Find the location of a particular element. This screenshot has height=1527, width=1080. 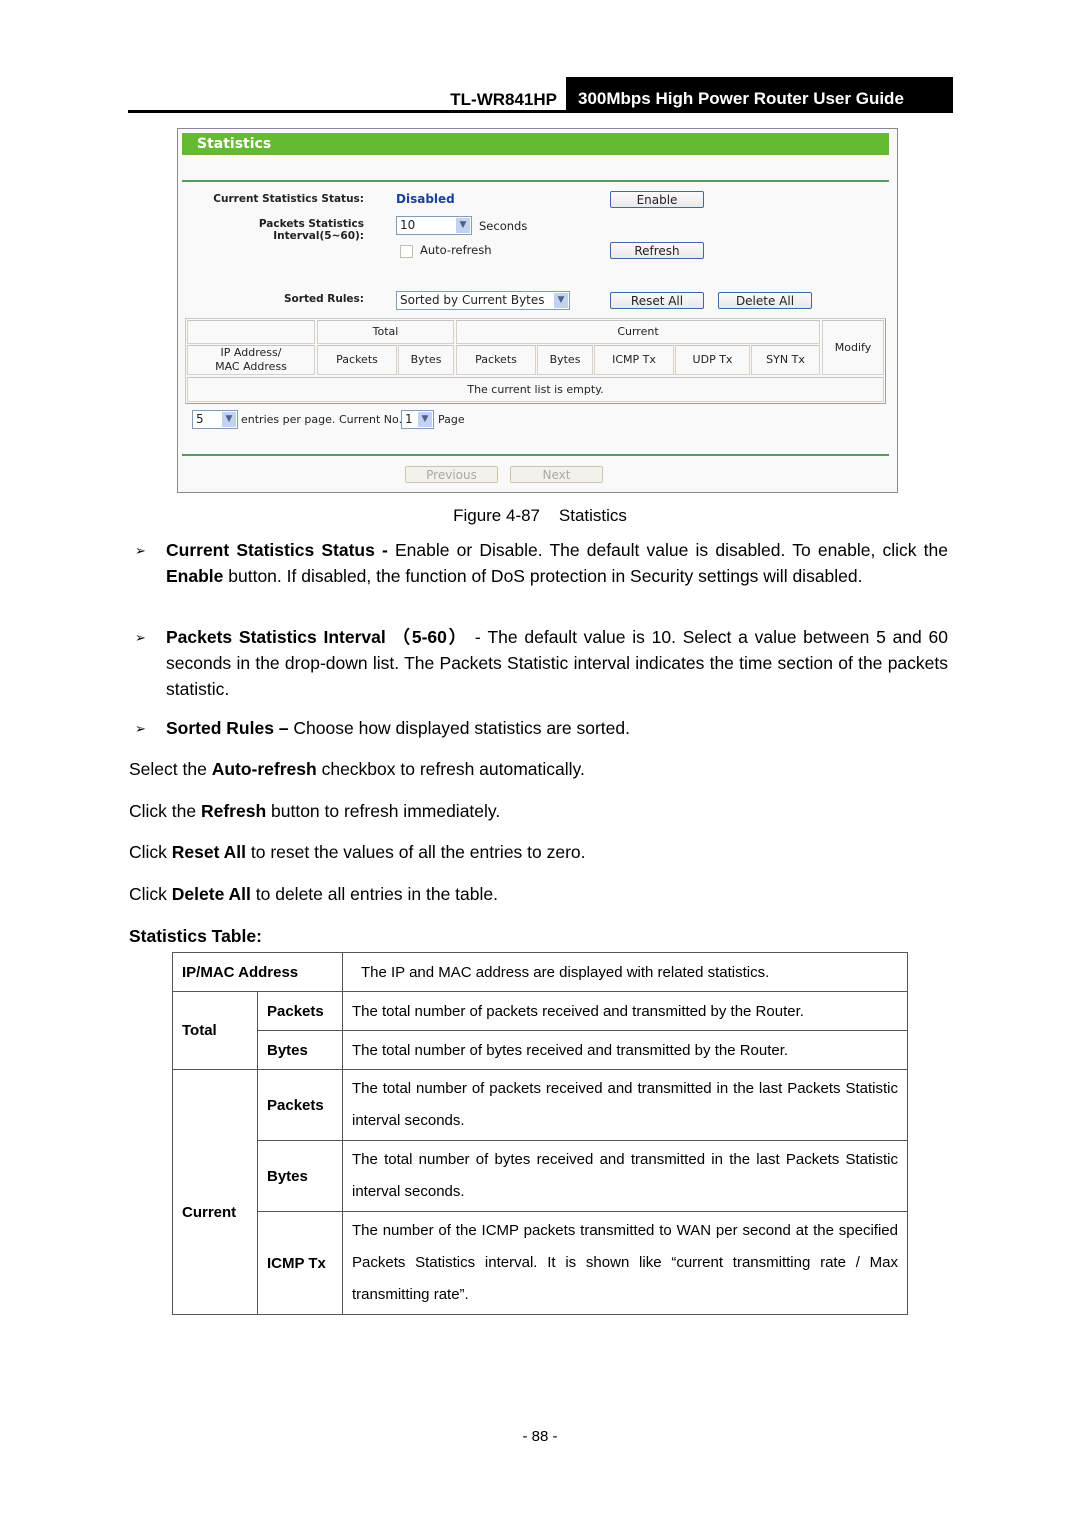

header-current: Current is located at coordinates (638, 332).